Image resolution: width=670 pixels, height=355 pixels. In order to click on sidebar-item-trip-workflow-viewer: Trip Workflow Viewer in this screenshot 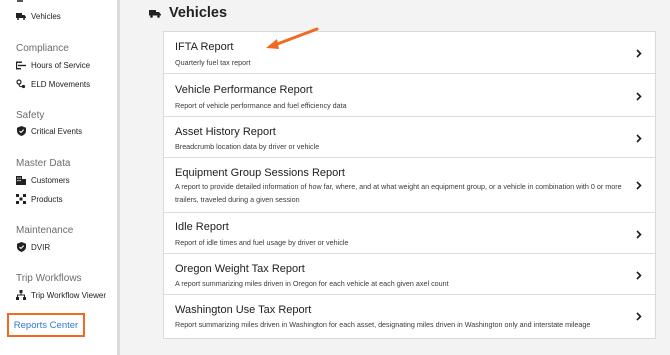, I will do `click(61, 295)`.